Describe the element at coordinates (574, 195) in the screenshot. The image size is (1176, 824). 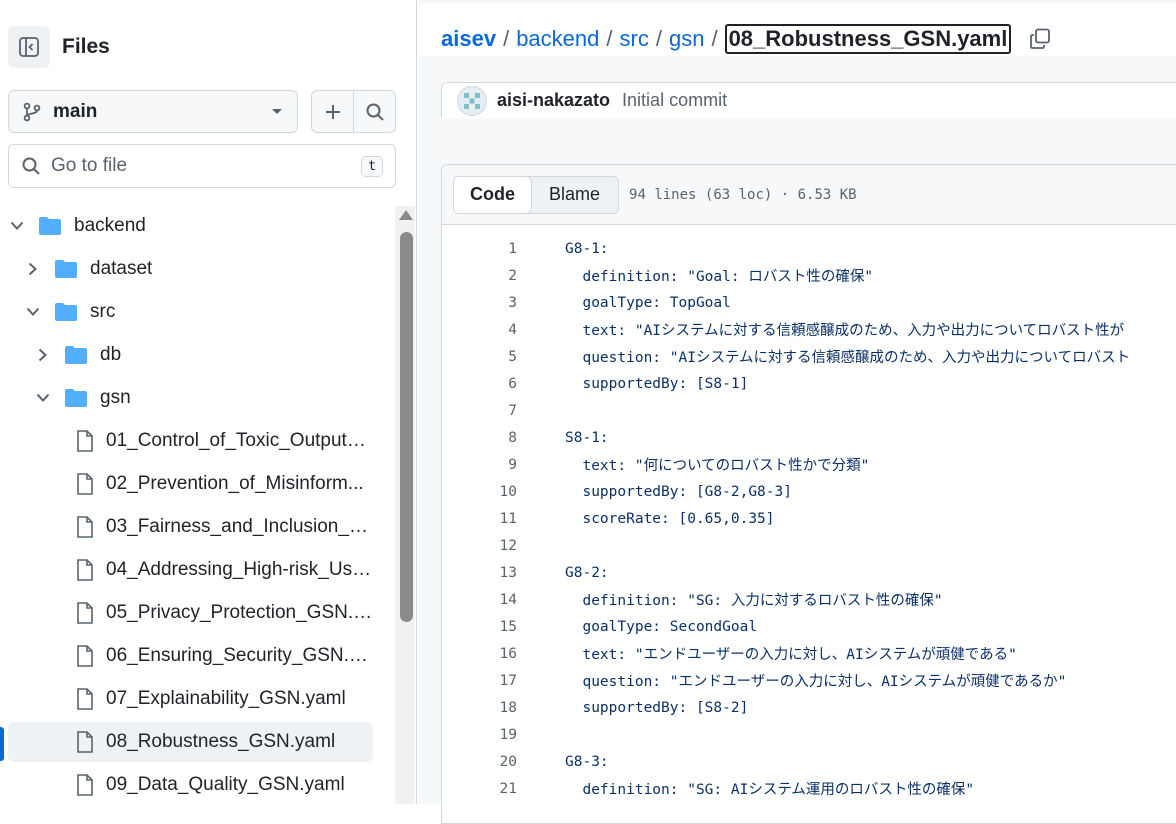
I see `tab-blame: Blame` at that location.